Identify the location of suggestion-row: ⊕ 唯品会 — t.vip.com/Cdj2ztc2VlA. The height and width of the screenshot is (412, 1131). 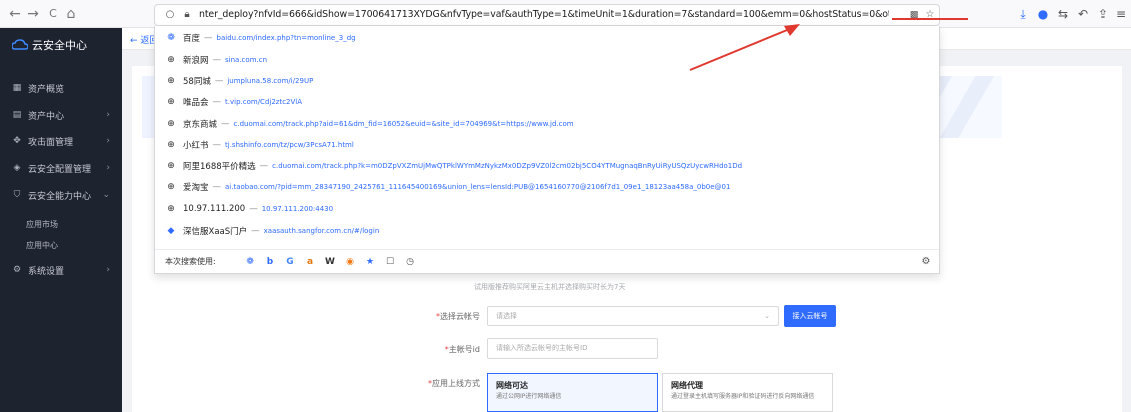
(545, 102).